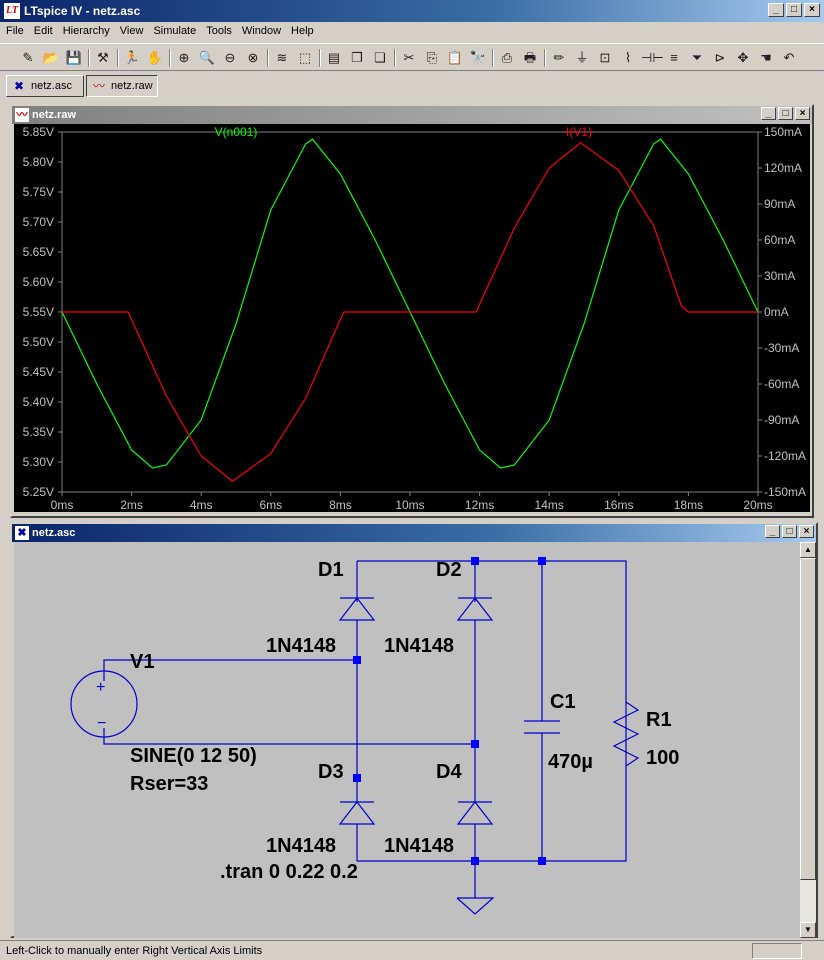 The width and height of the screenshot is (824, 960). Describe the element at coordinates (38, 192) in the screenshot. I see `left-y-tick-label: 5.75V` at that location.